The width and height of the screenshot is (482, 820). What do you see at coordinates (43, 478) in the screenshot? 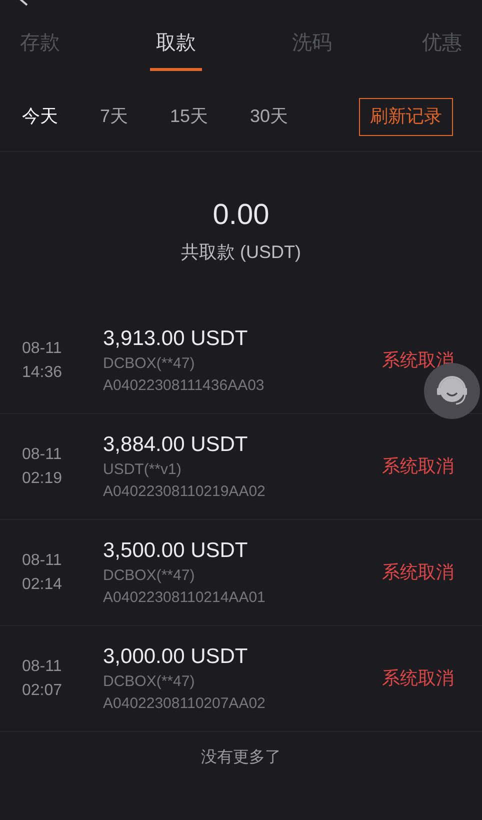
I see `record-time: 02:19` at bounding box center [43, 478].